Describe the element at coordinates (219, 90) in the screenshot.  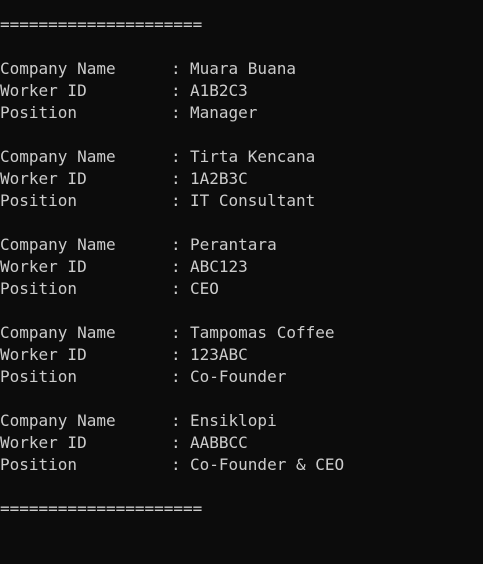
I see `worker-value: A1B2C3` at that location.